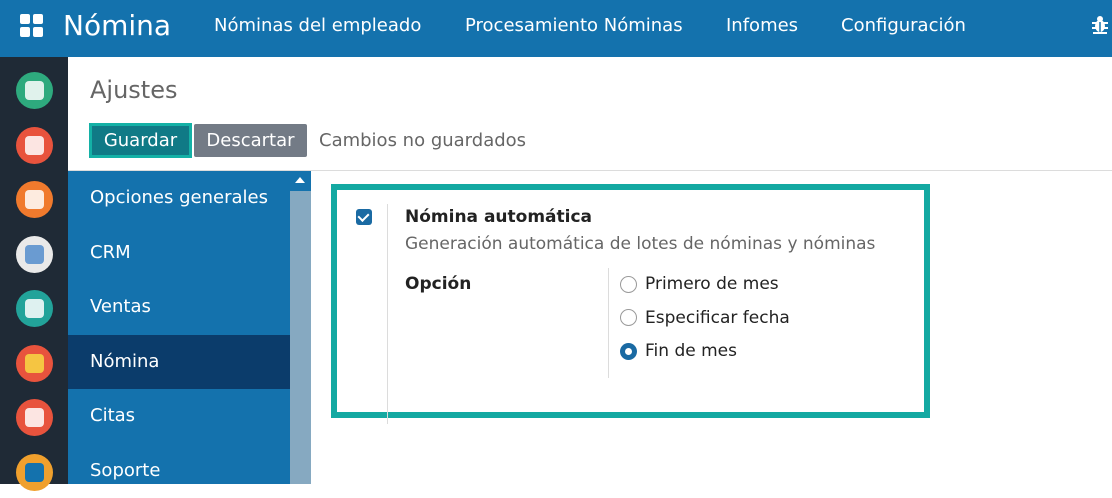 This screenshot has height=498, width=1112. What do you see at coordinates (628, 284) in the screenshot?
I see `radio-first-of-month` at bounding box center [628, 284].